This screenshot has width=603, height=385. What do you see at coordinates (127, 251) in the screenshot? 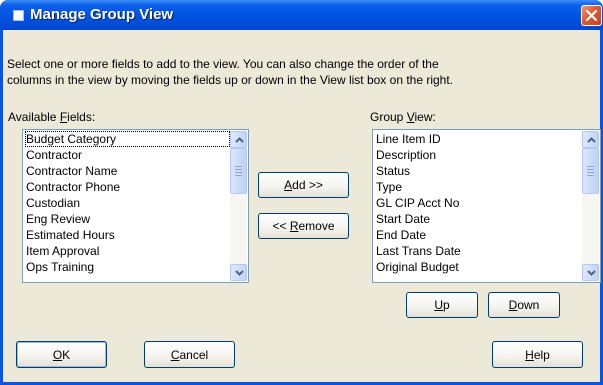
I see `list-item: Item Approval` at bounding box center [127, 251].